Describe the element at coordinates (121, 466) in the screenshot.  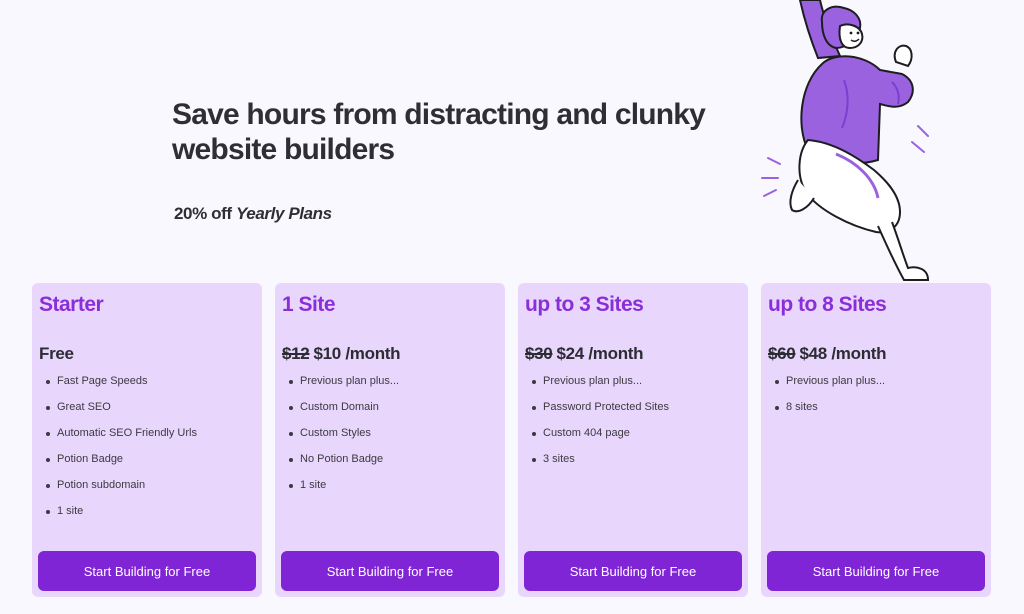
I see `feature-item: Potion Badge` at that location.